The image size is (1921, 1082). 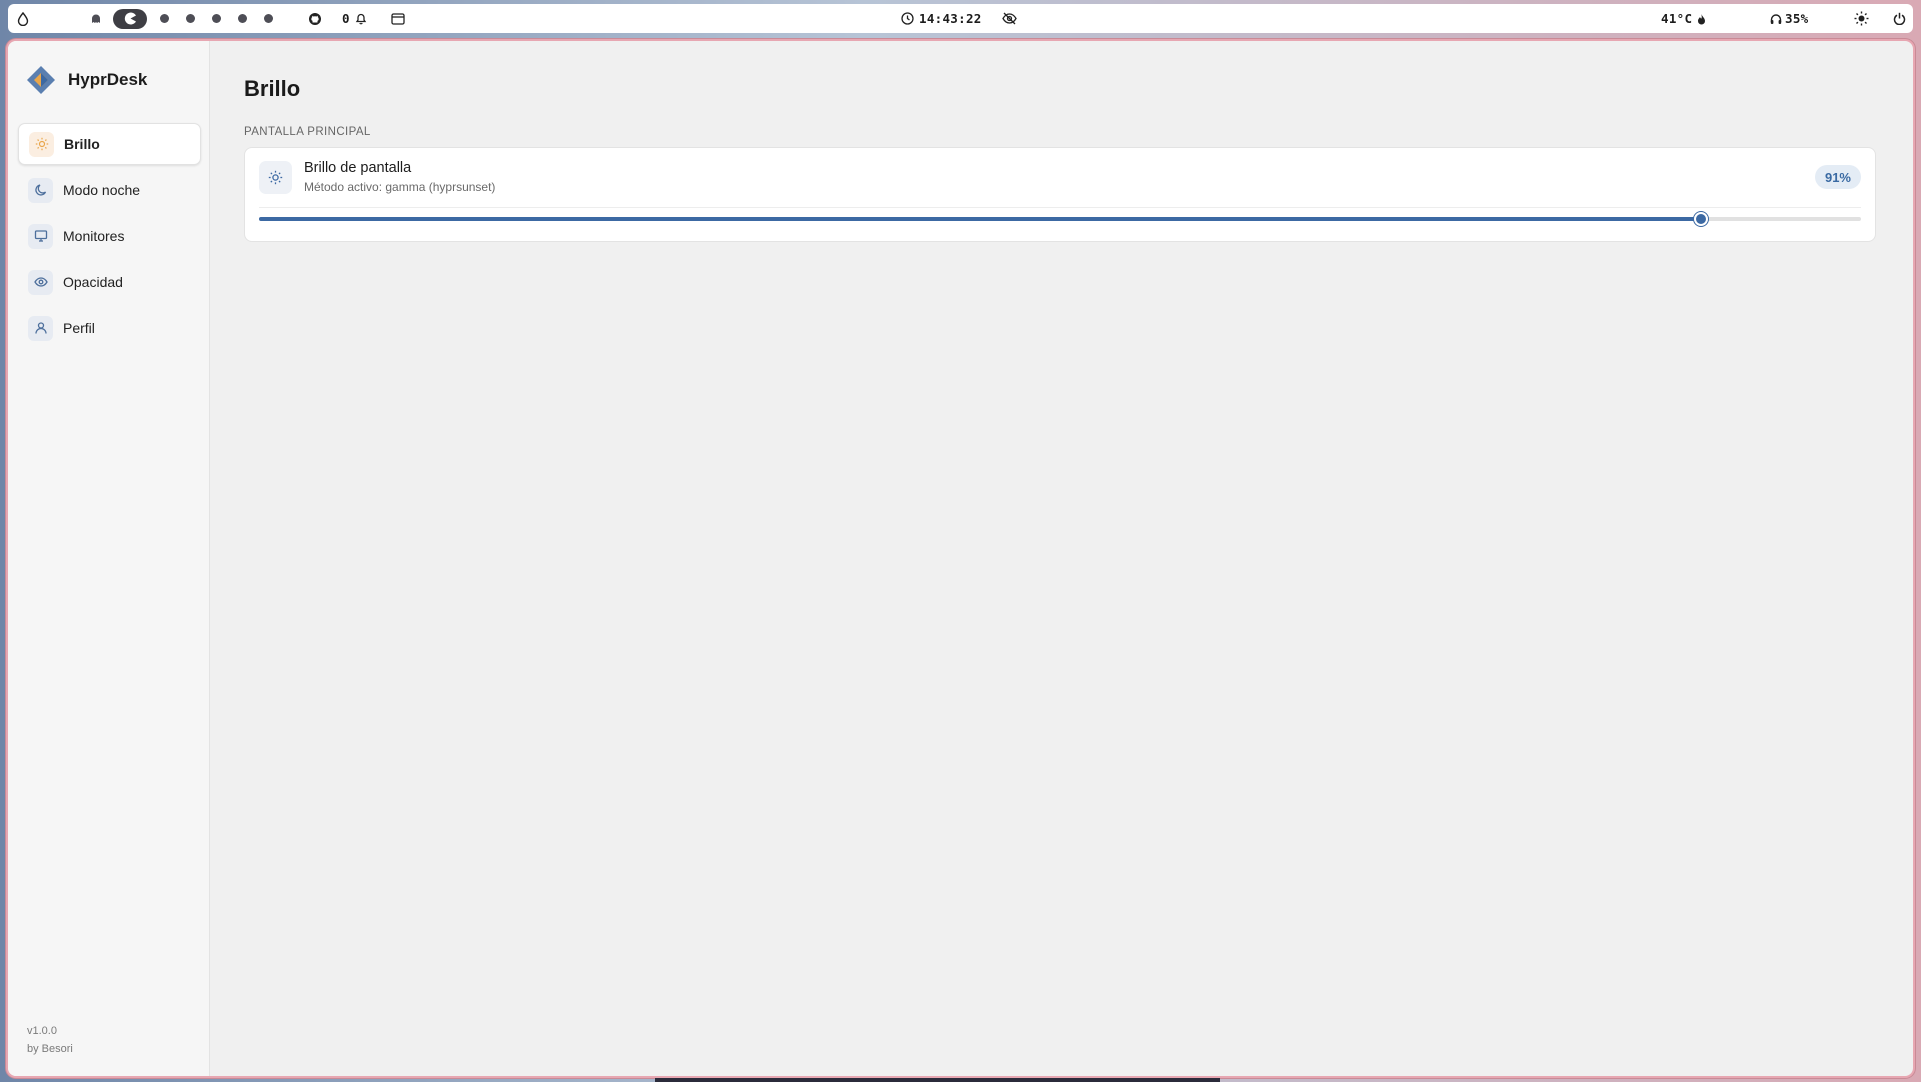 I want to click on sidebar-item-opacidad: Opacidad, so click(x=109, y=282).